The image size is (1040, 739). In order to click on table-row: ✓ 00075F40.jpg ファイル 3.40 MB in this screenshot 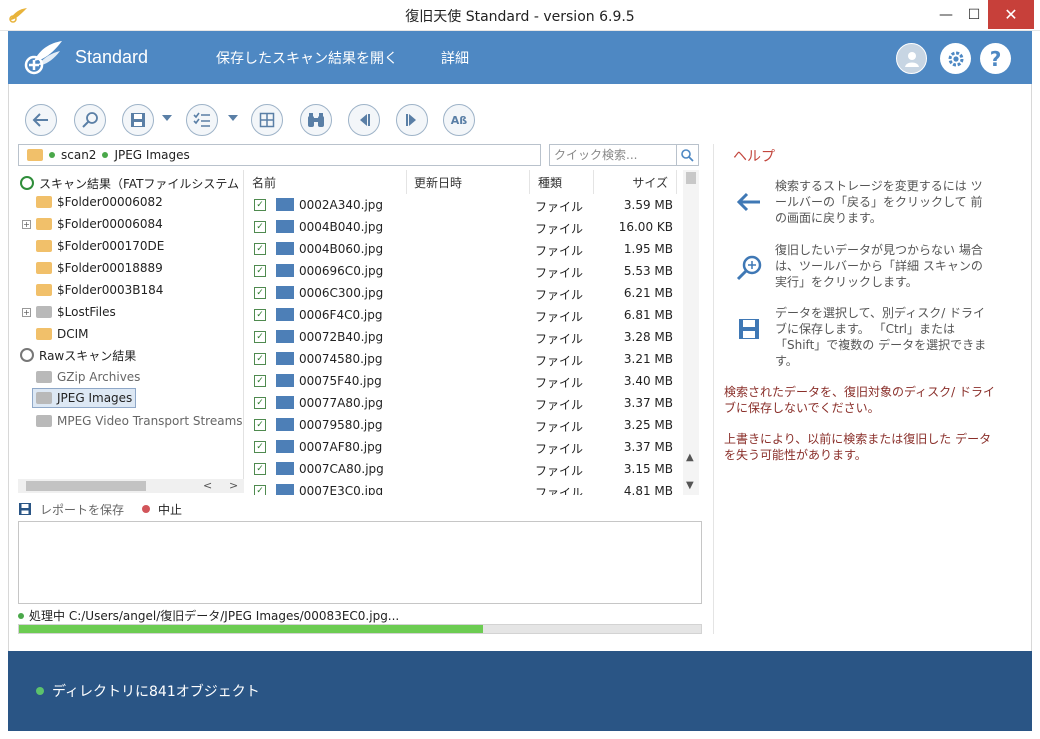, I will do `click(464, 381)`.